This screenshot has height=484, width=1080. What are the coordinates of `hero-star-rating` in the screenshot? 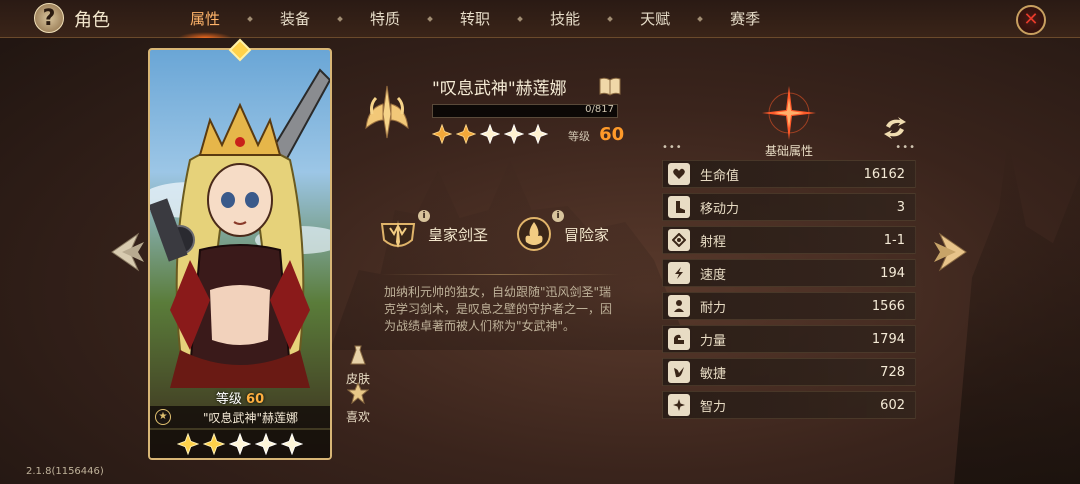 It's located at (490, 134).